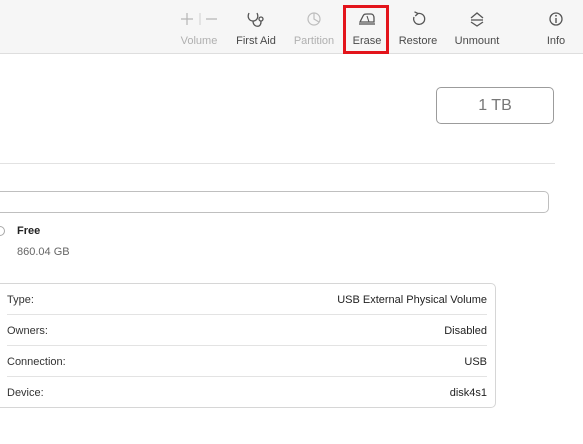 This screenshot has width=583, height=444. I want to click on volume-icons, so click(199, 19).